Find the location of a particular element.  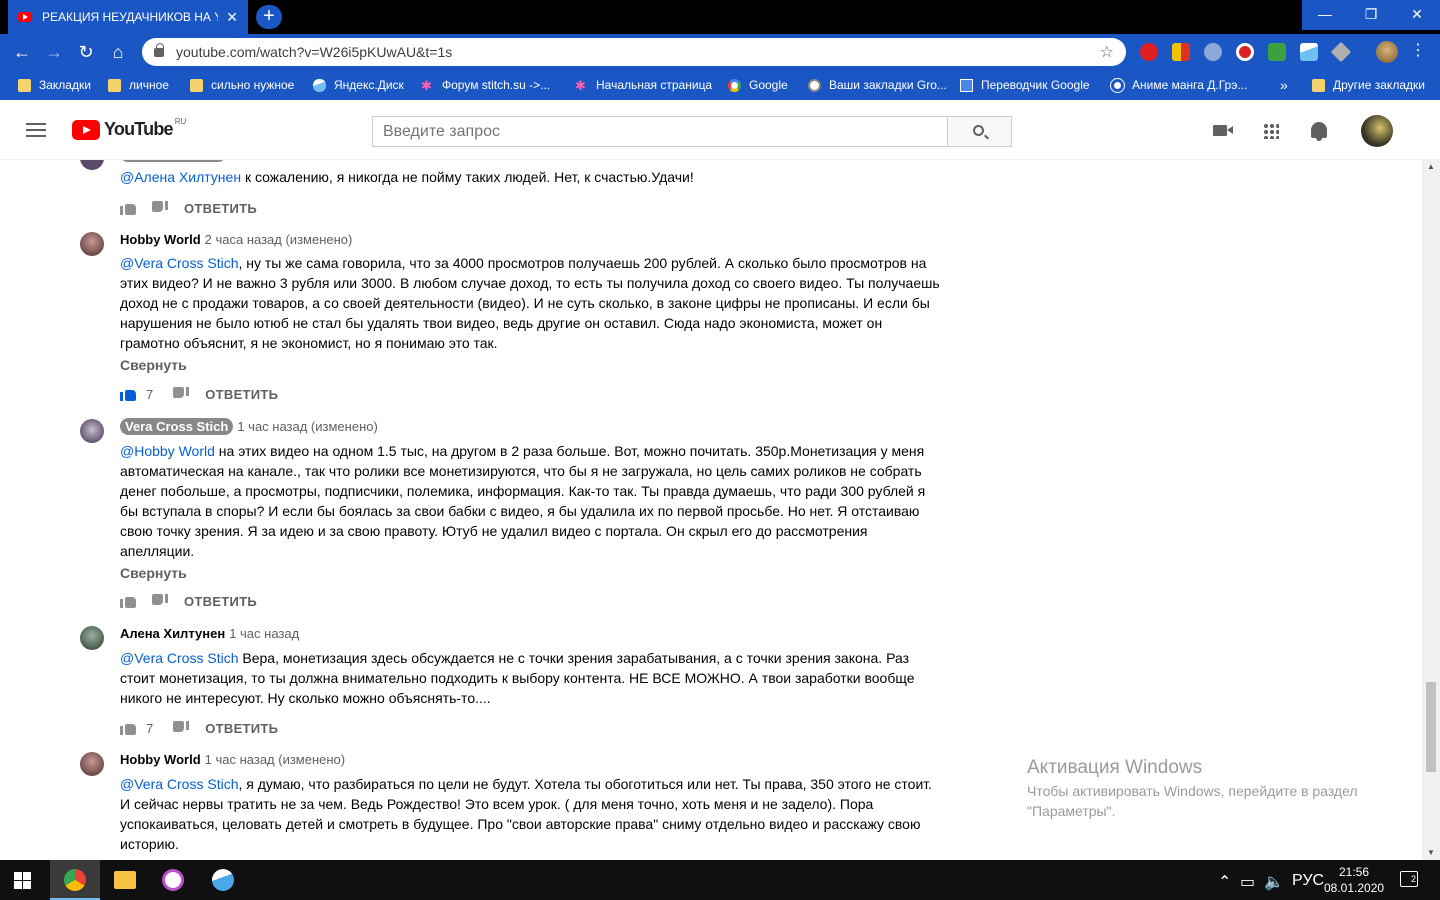

browser-tab: РЕАКЦИЯ НЕУДАЧНИКОВ НА YOUTUBE ✕ is located at coordinates (128, 17).